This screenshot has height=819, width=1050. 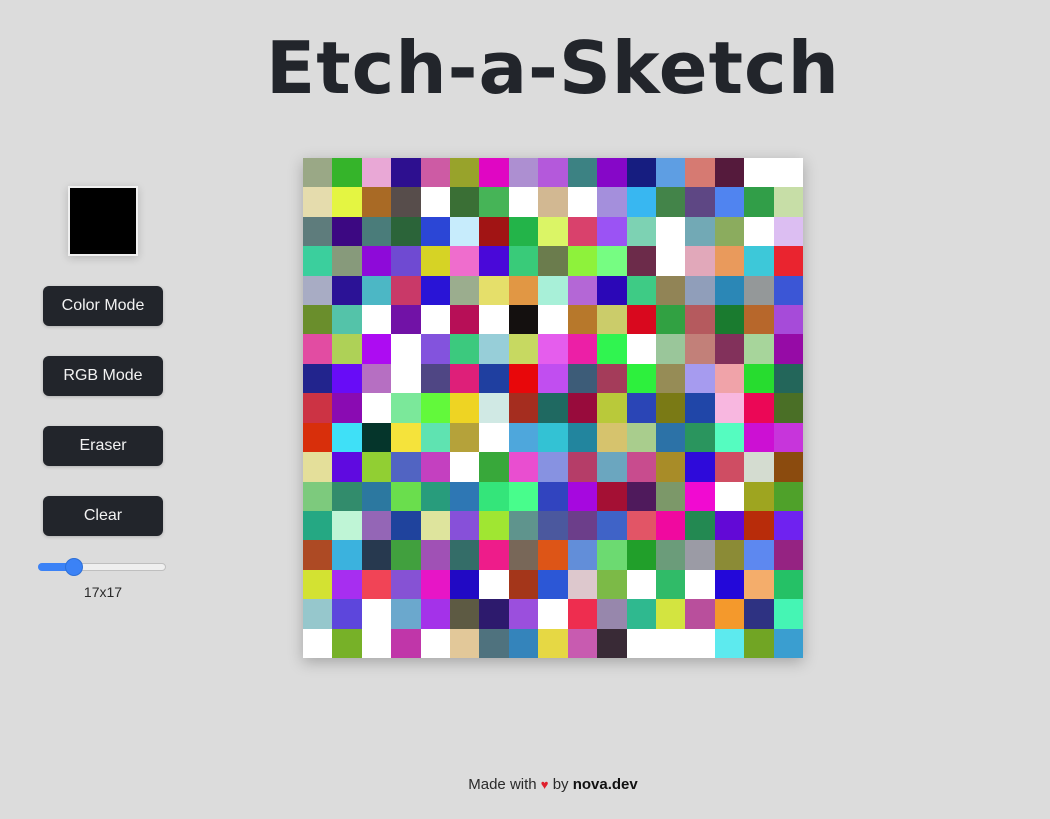 I want to click on slider-thumb, so click(x=74, y=567).